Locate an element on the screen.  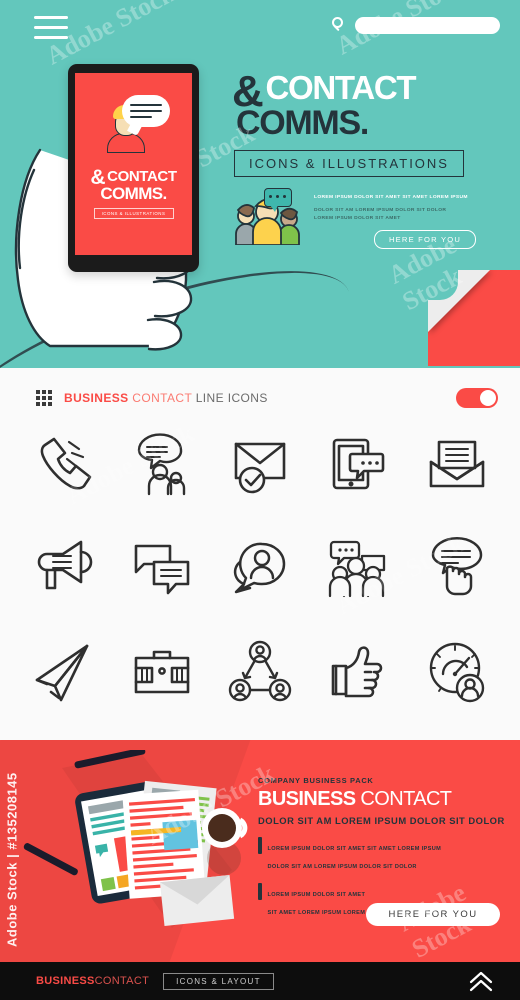
network-people-icon is located at coordinates (260, 672).